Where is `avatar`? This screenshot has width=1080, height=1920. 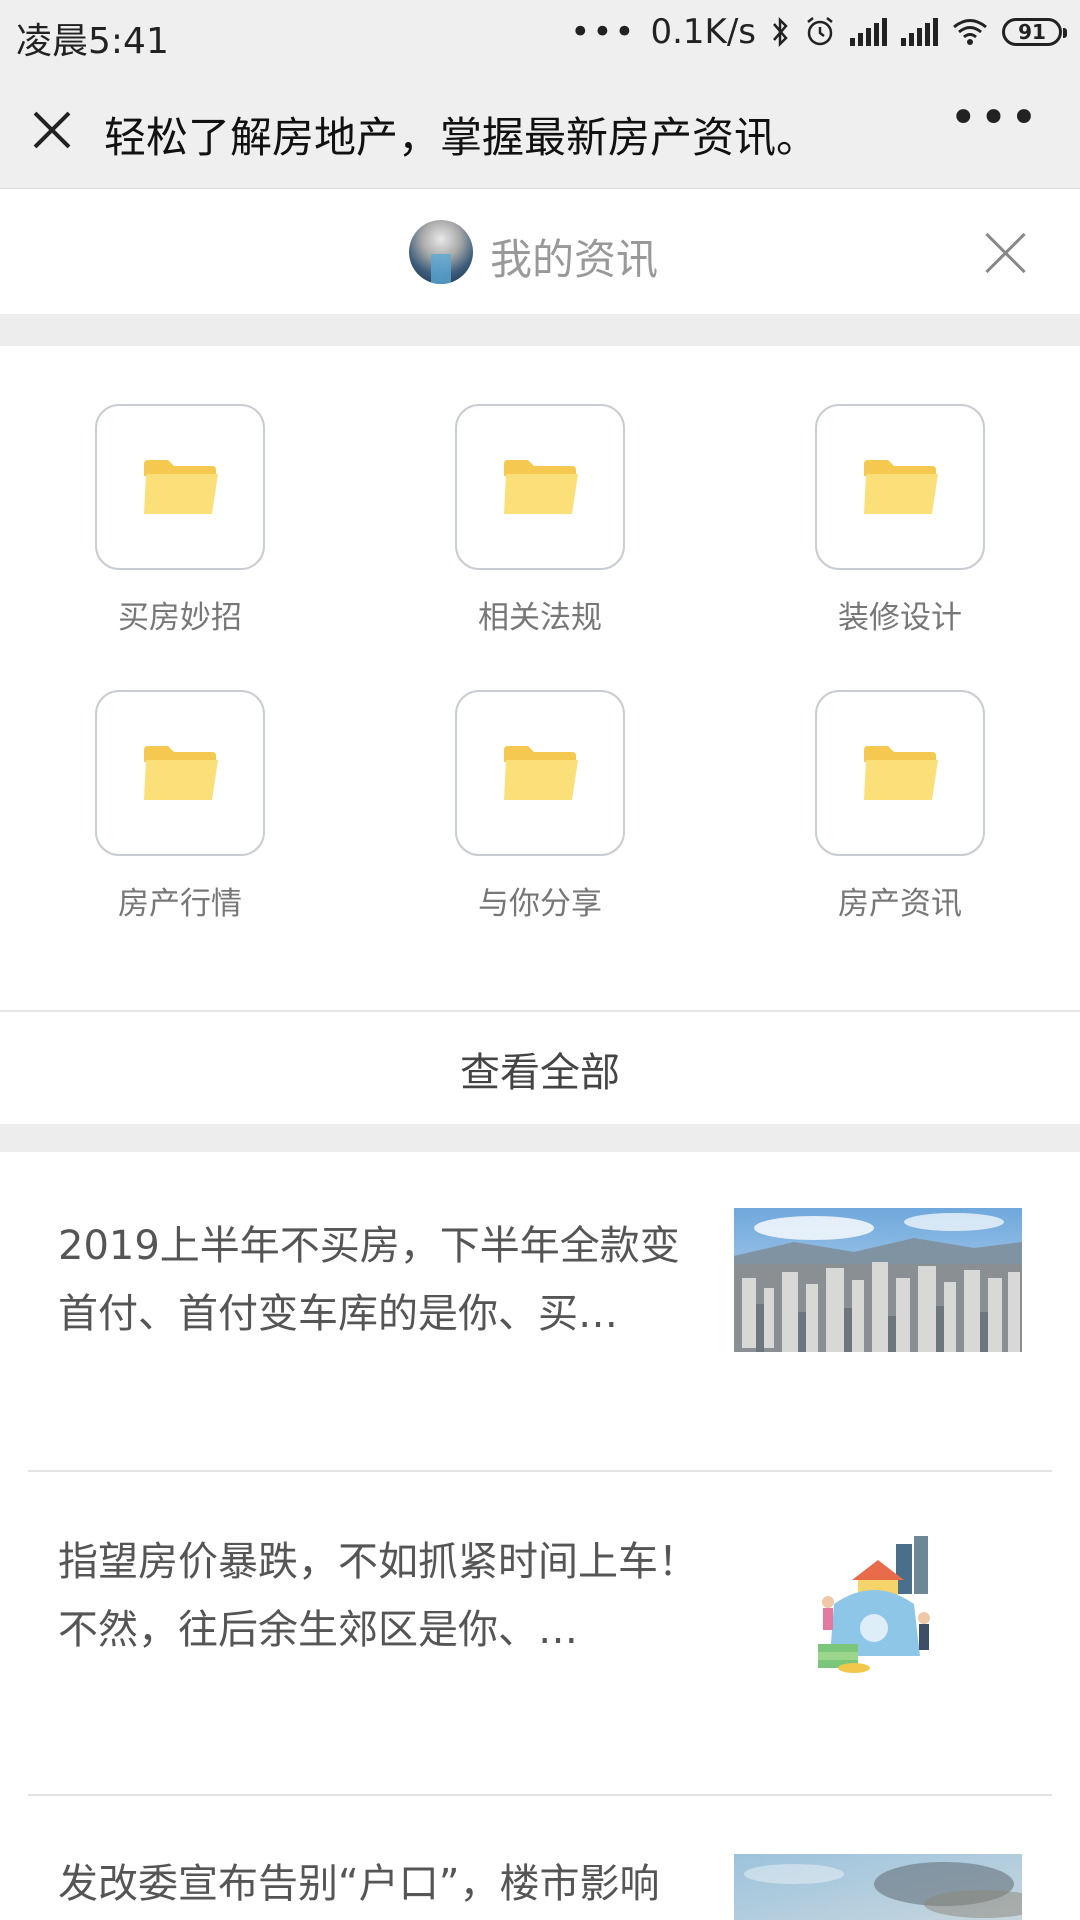
avatar is located at coordinates (441, 252).